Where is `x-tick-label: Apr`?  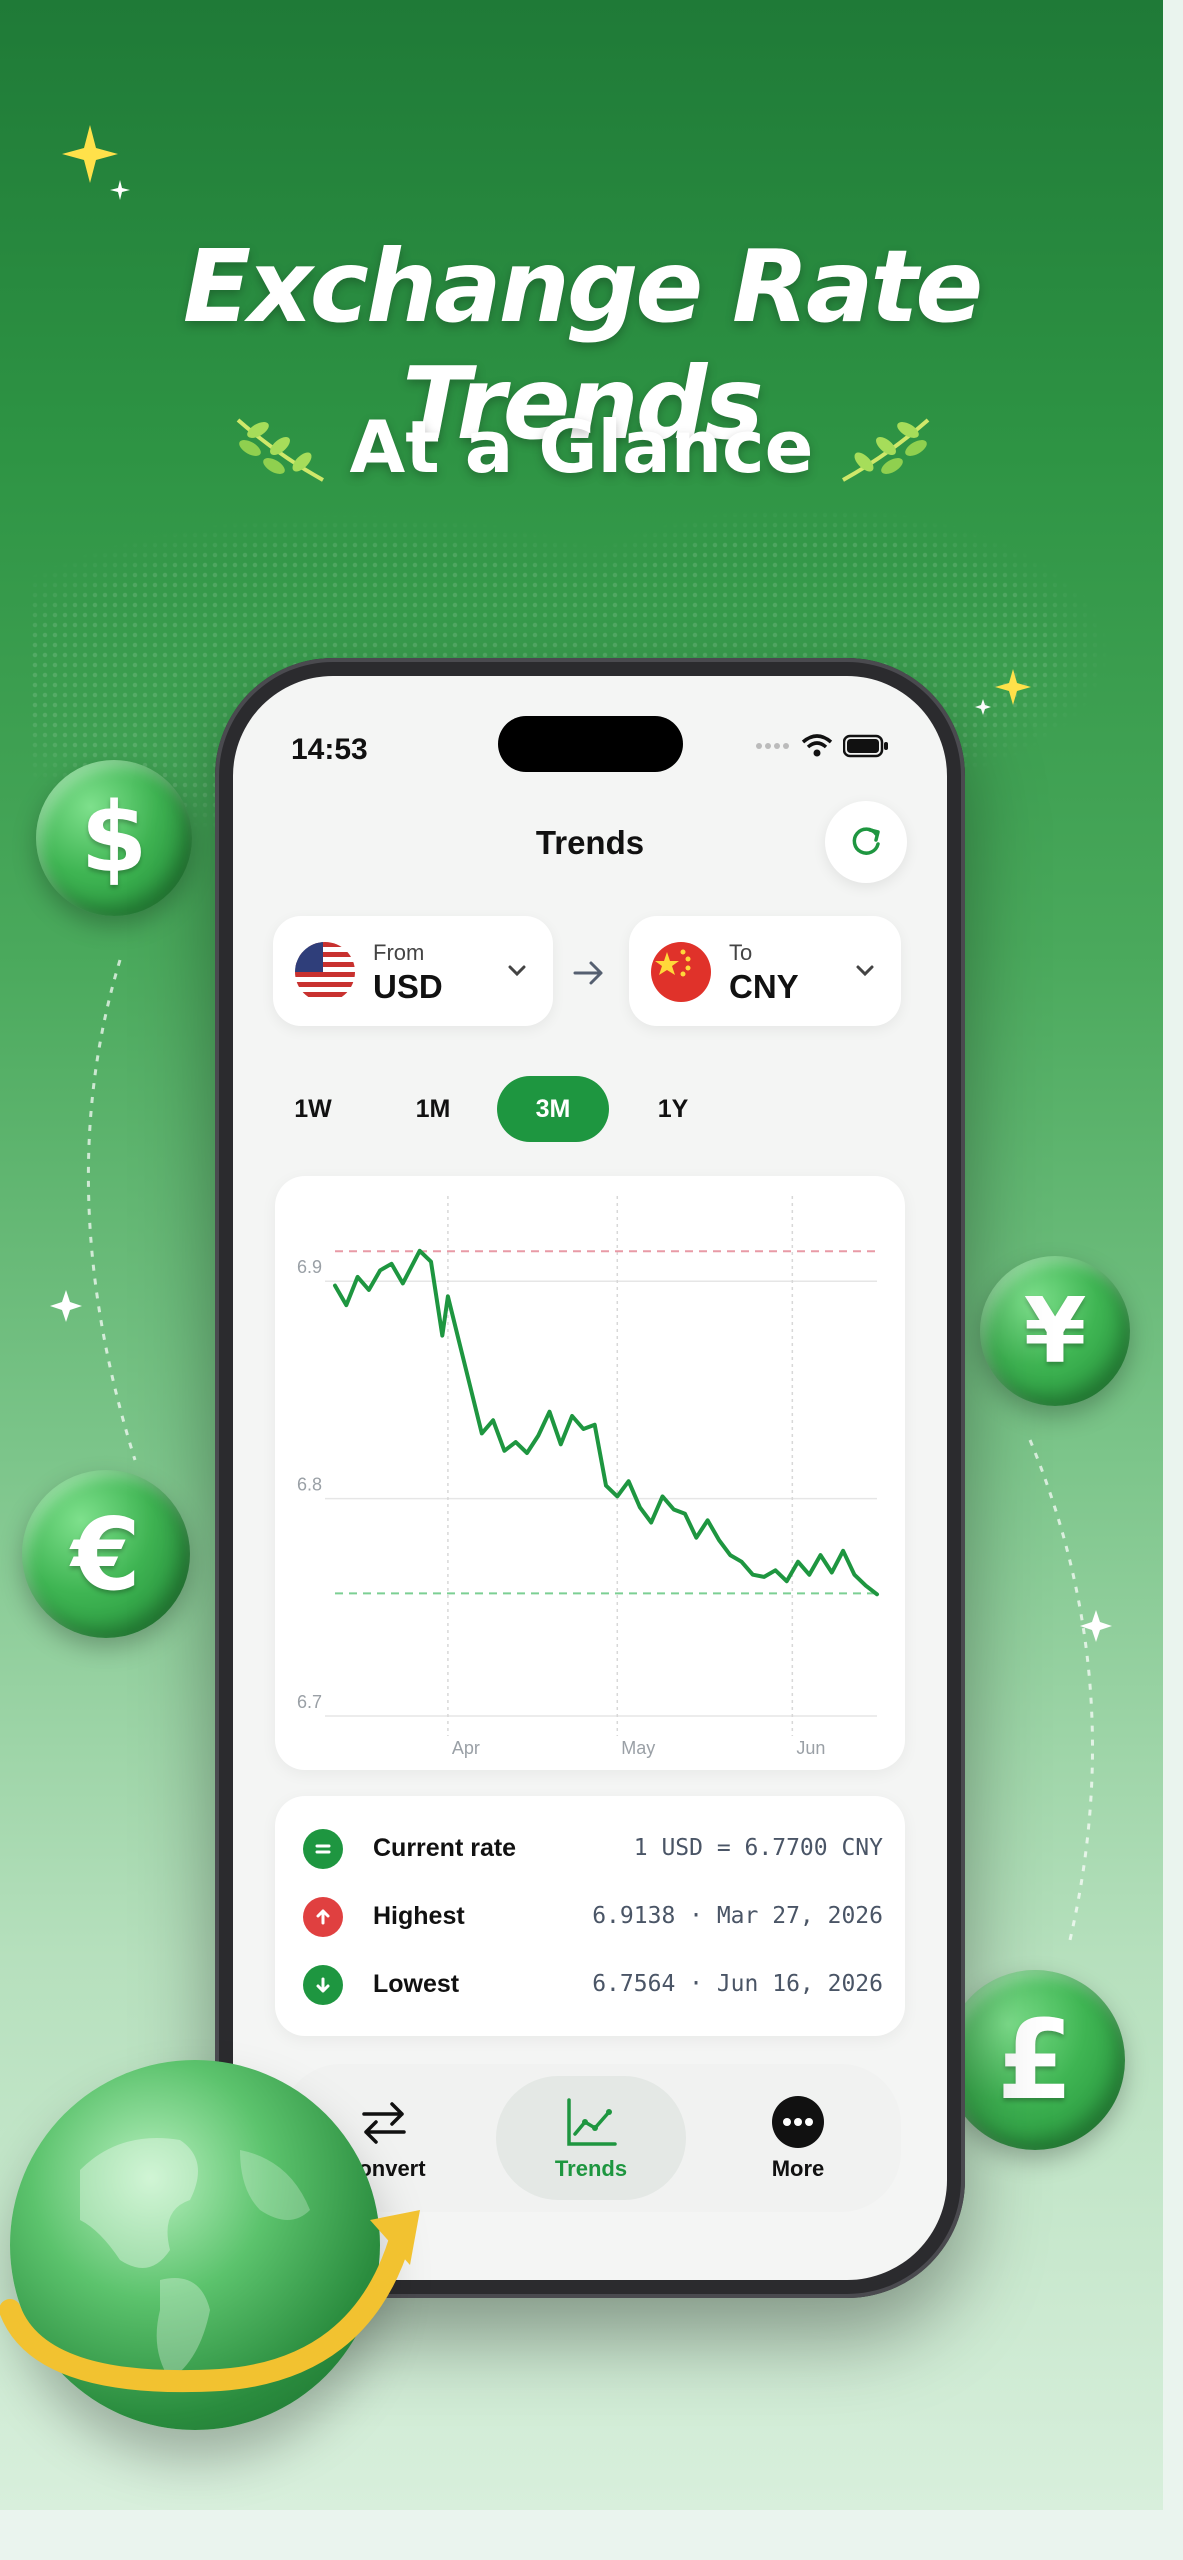 x-tick-label: Apr is located at coordinates (466, 1748).